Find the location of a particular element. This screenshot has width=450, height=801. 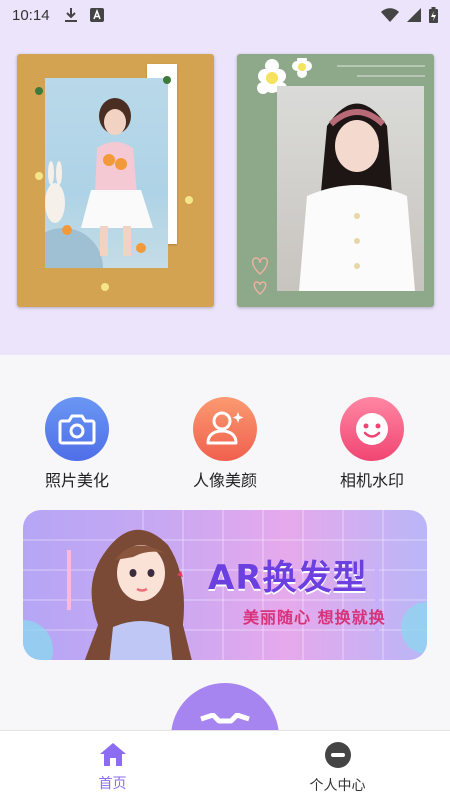

nav-item-profile: 个人中心 is located at coordinates (337, 766).